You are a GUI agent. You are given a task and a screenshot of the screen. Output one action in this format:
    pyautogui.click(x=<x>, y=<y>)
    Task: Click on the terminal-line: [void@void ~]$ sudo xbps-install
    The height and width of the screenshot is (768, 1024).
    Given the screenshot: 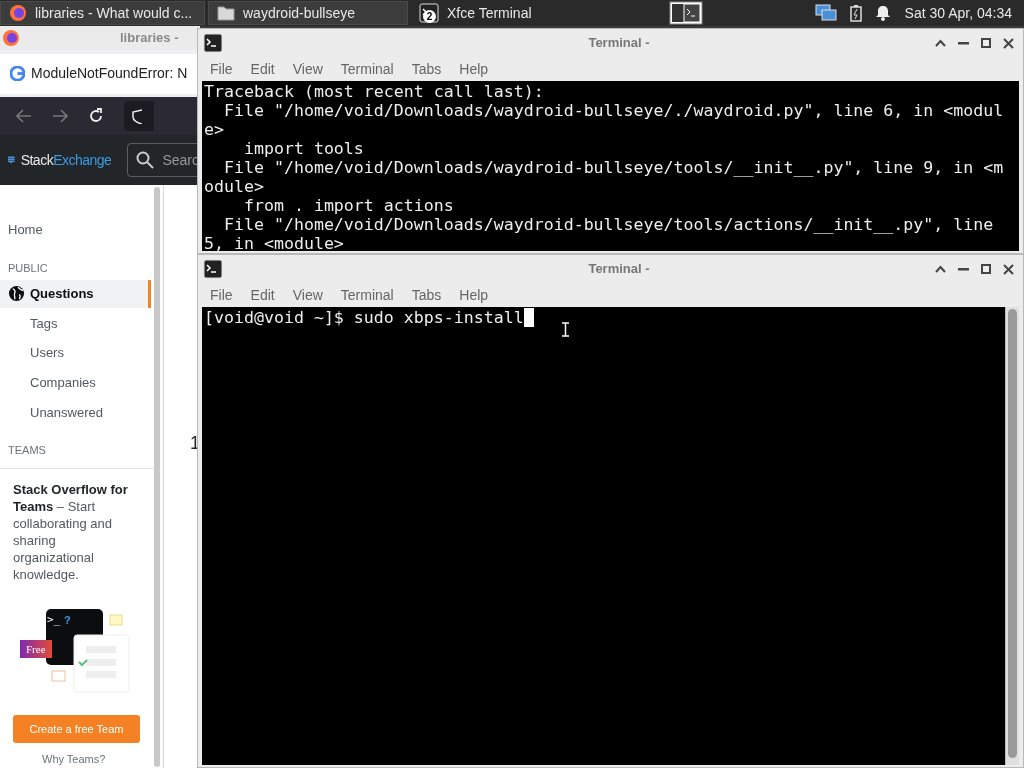 What is the action you would take?
    pyautogui.click(x=364, y=317)
    